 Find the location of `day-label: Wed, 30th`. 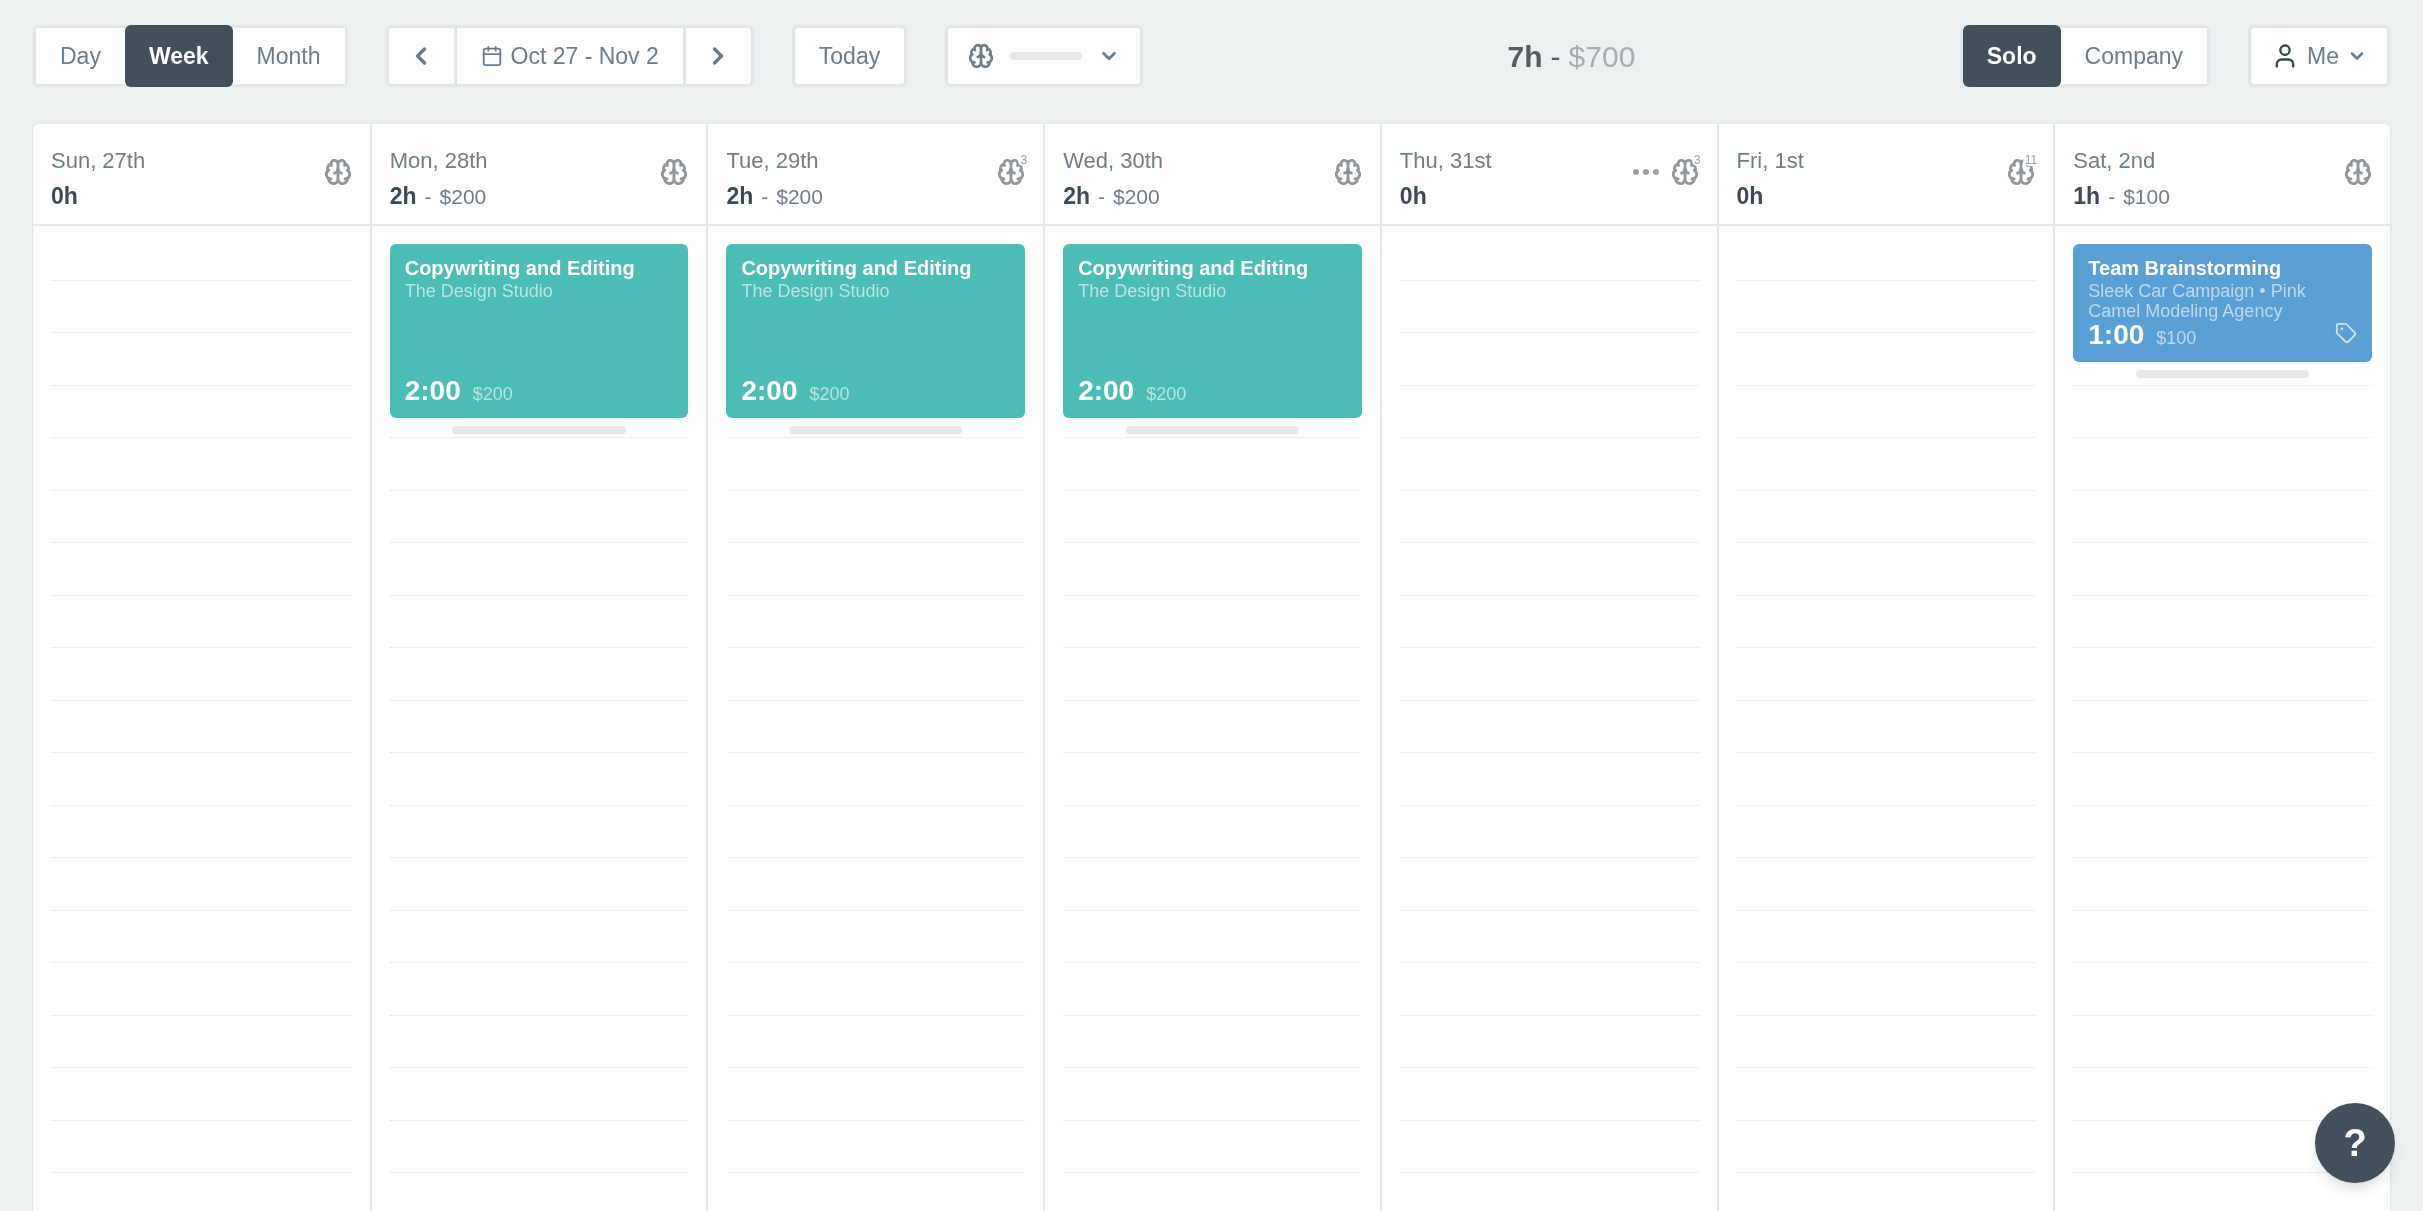

day-label: Wed, 30th is located at coordinates (1113, 161).